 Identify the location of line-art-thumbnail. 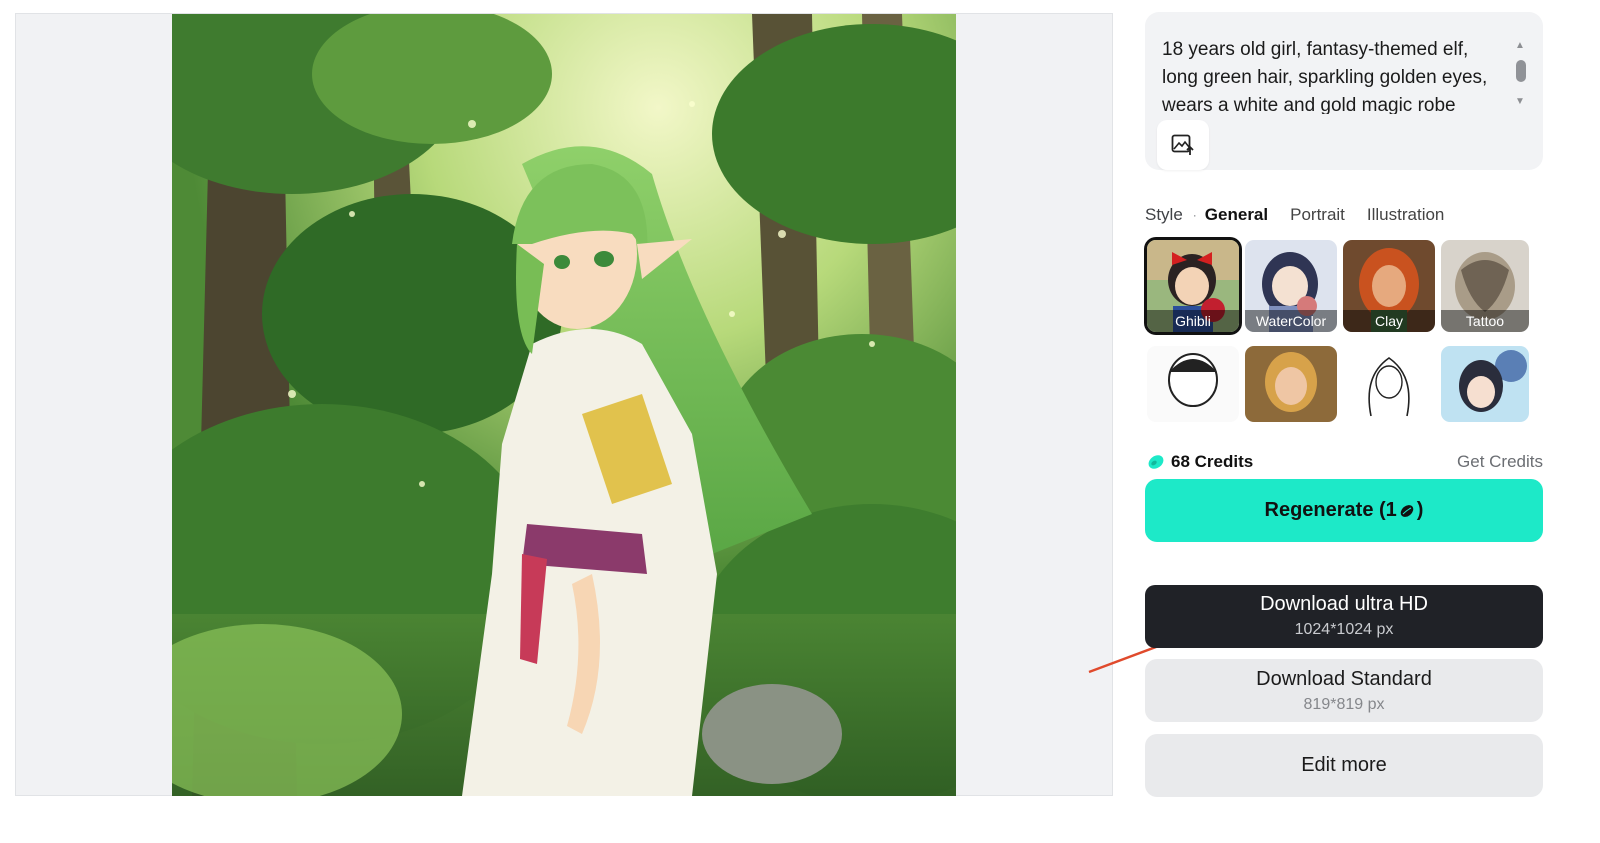
(1389, 384).